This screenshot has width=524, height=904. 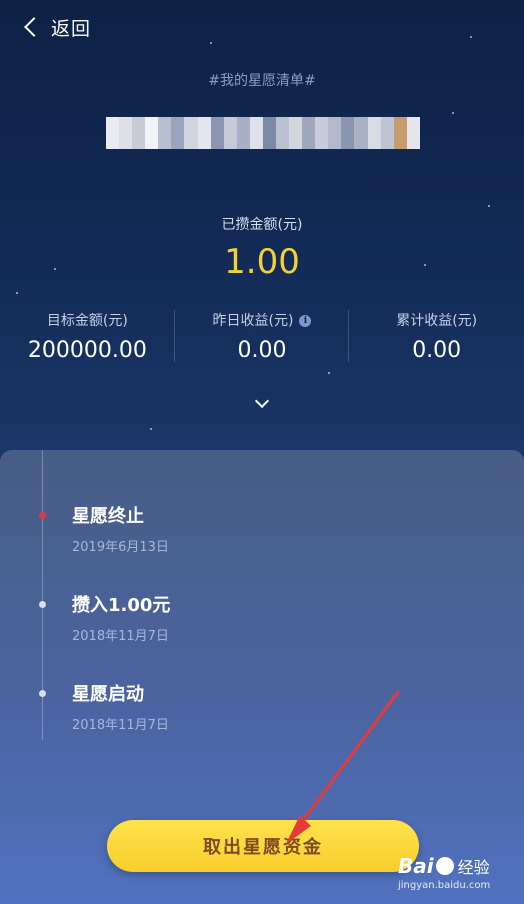 What do you see at coordinates (71, 28) in the screenshot?
I see `back-label: 返回` at bounding box center [71, 28].